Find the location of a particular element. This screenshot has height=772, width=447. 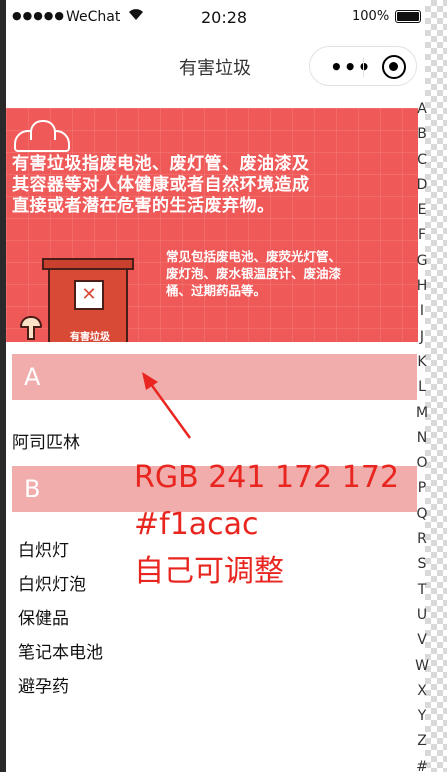

annotation-arrow-icon is located at coordinates (167, 405).